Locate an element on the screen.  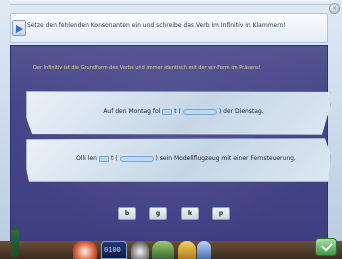
sentence-2-part1: Olli len is located at coordinates (86, 158).